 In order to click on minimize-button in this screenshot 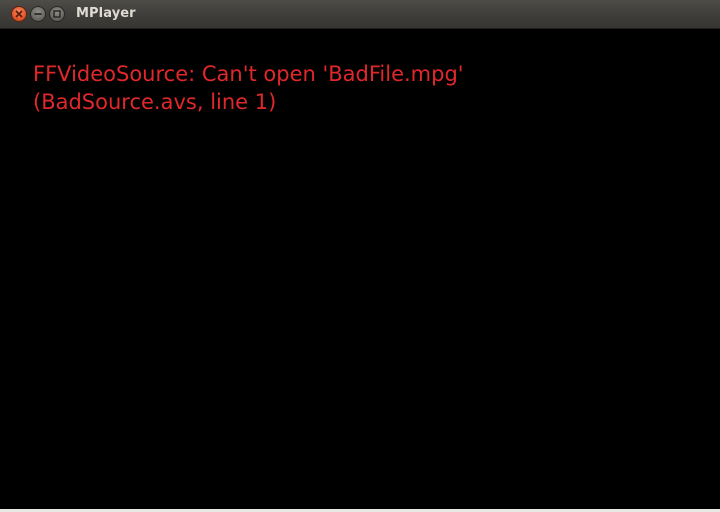, I will do `click(38, 14)`.